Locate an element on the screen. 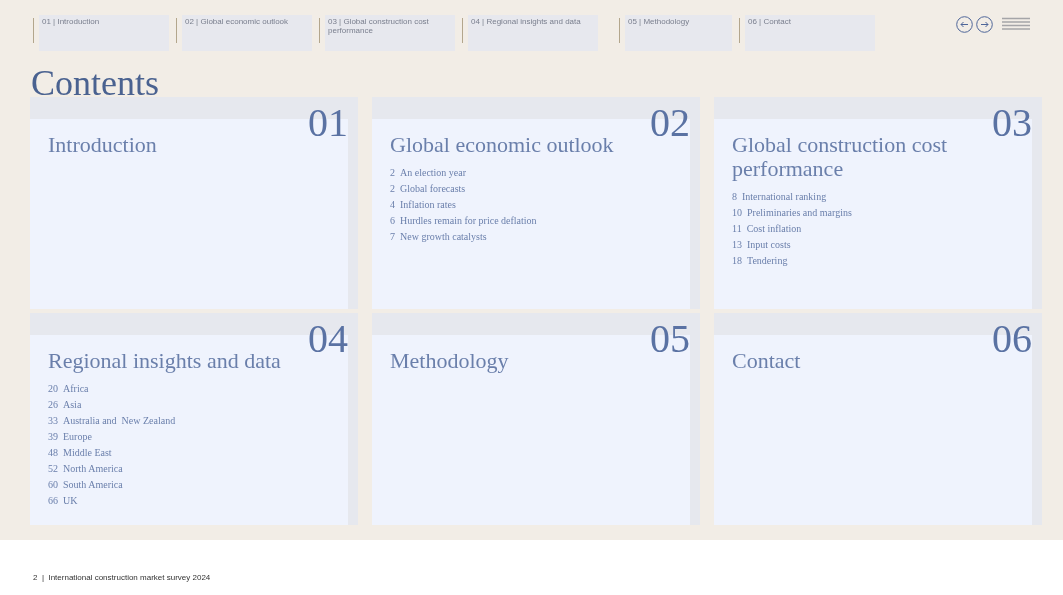 This screenshot has width=1063, height=595. page-number: 4 is located at coordinates (393, 205).